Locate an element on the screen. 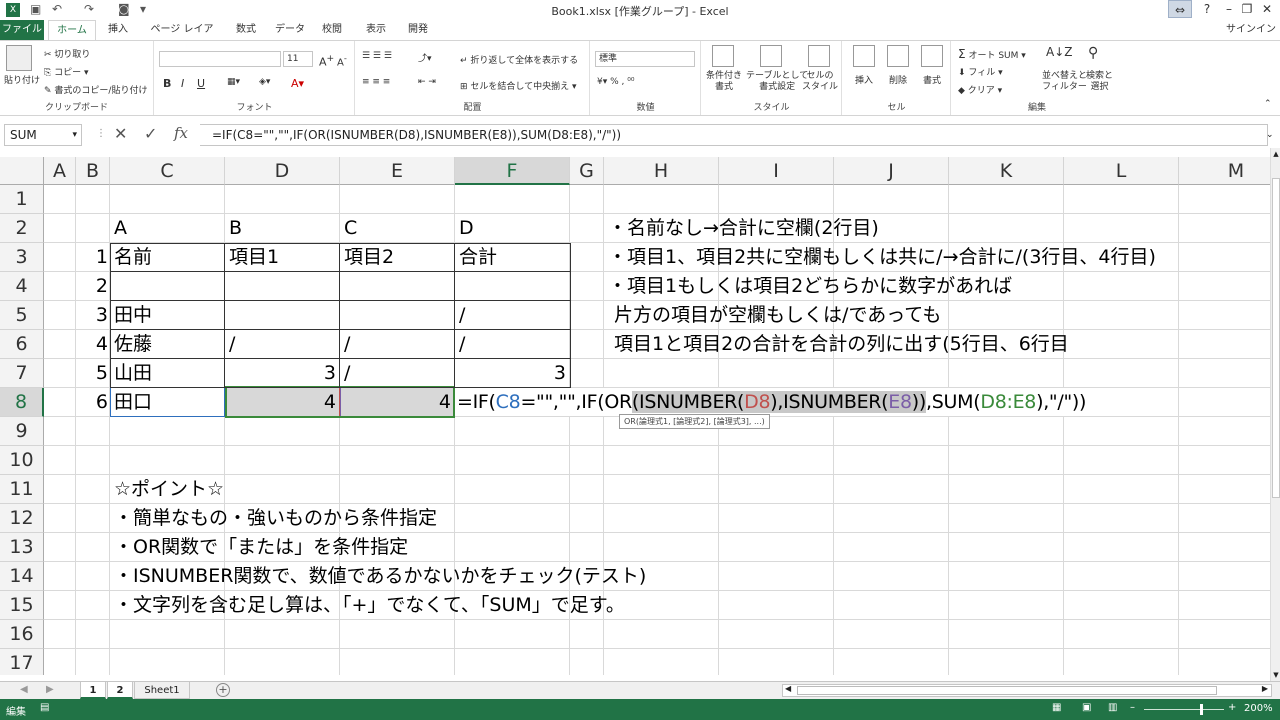  row-header-13: 13 is located at coordinates (22, 547).